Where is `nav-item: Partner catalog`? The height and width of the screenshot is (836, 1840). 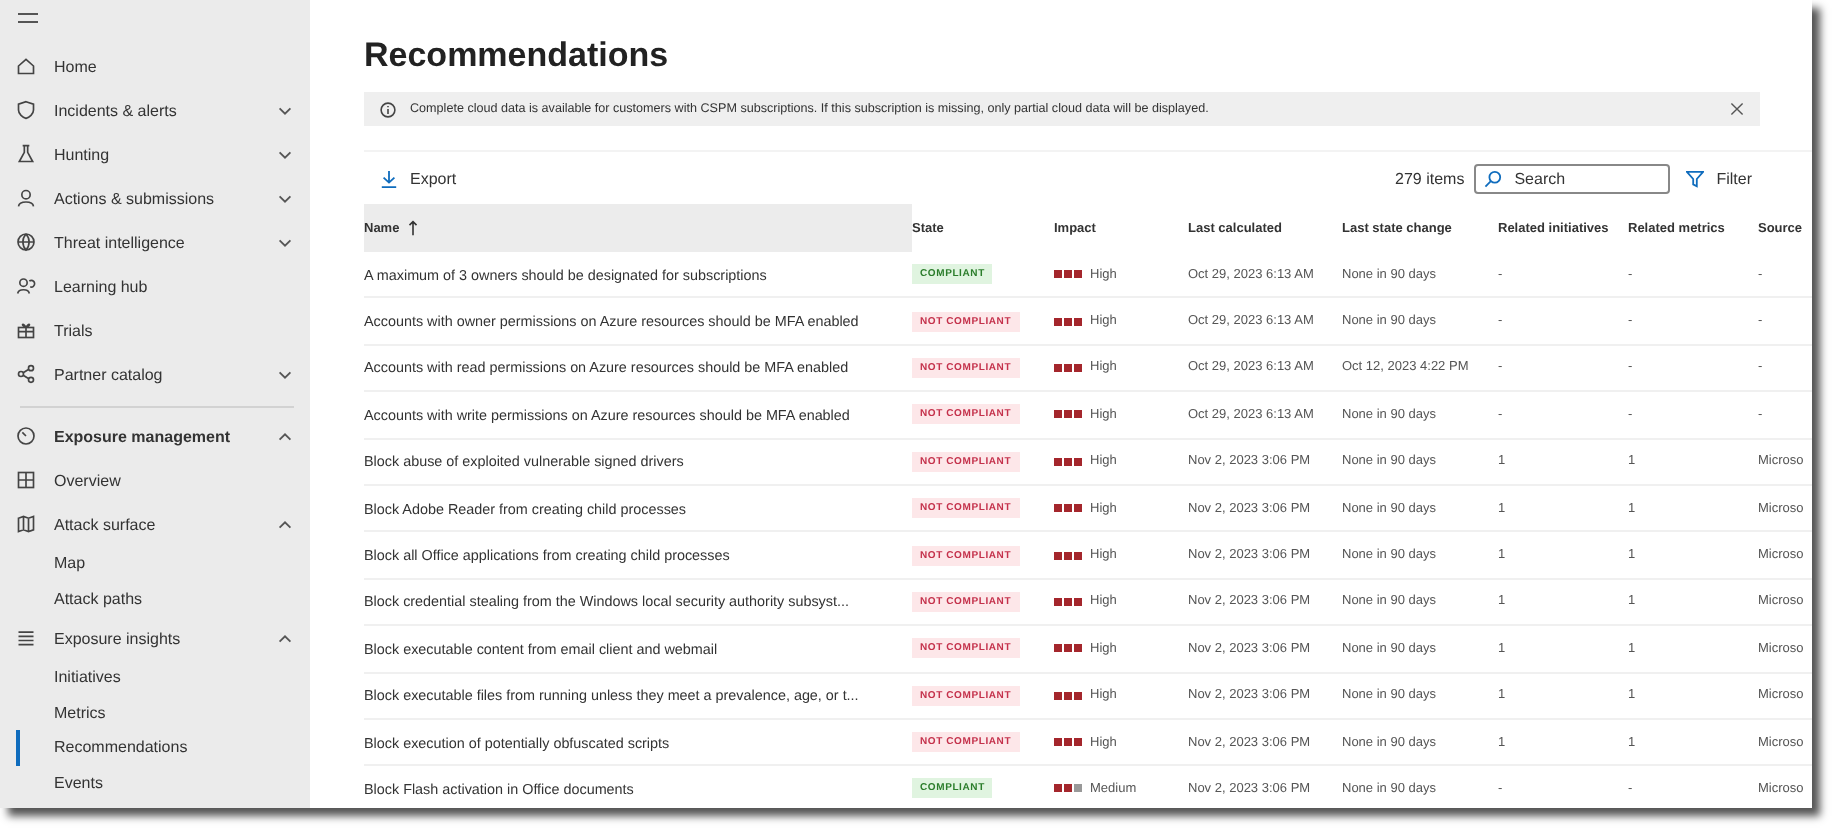
nav-item: Partner catalog is located at coordinates (163, 374).